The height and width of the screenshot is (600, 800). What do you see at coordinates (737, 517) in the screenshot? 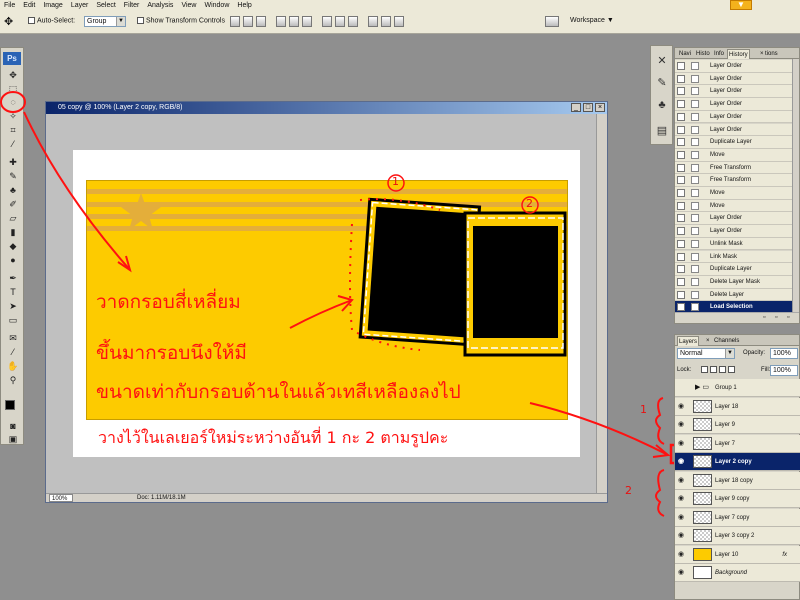
I see `layer-row: ◉ Layer 7 copy` at bounding box center [737, 517].